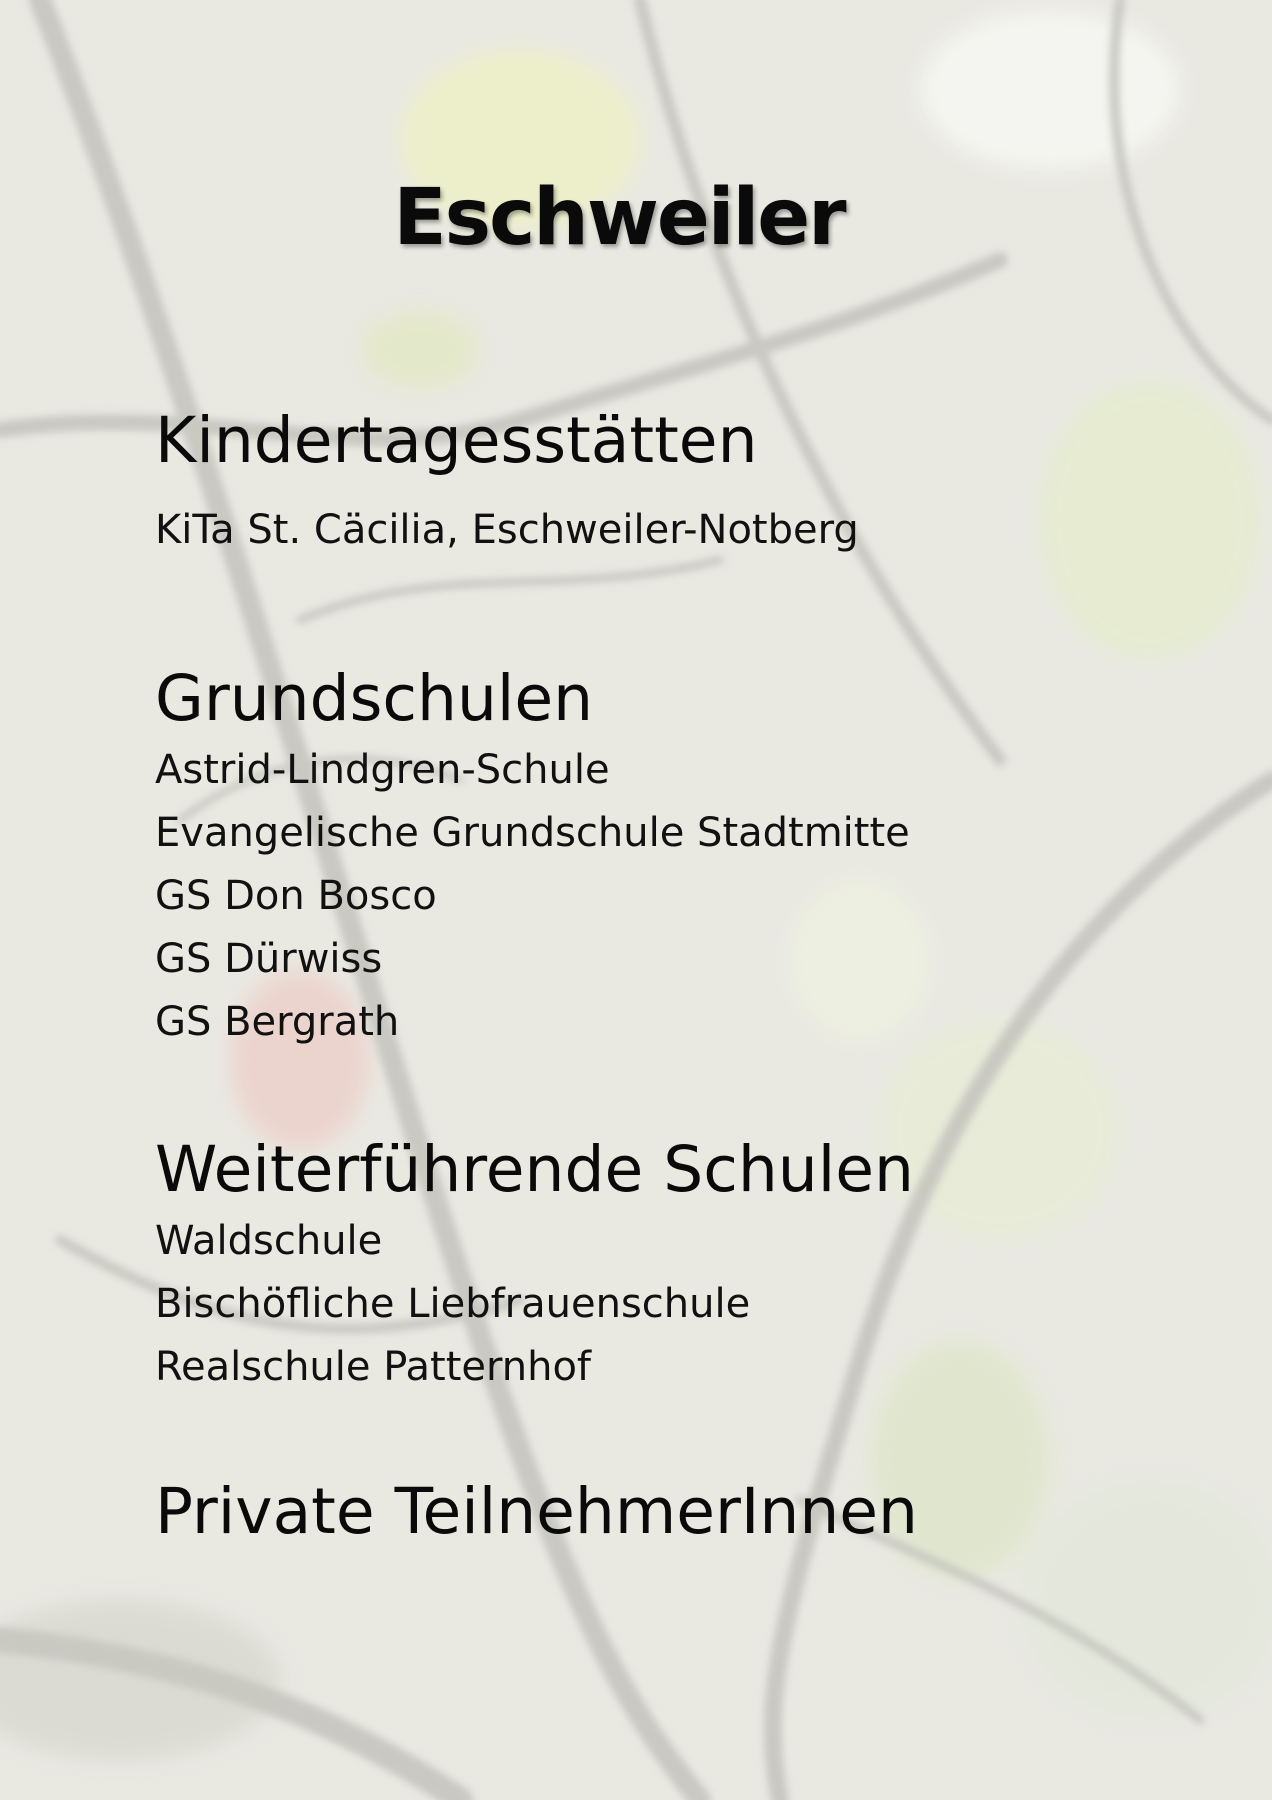  Describe the element at coordinates (453, 1304) in the screenshot. I see `list-item: Bischöfliche Liebfrauenschule` at that location.